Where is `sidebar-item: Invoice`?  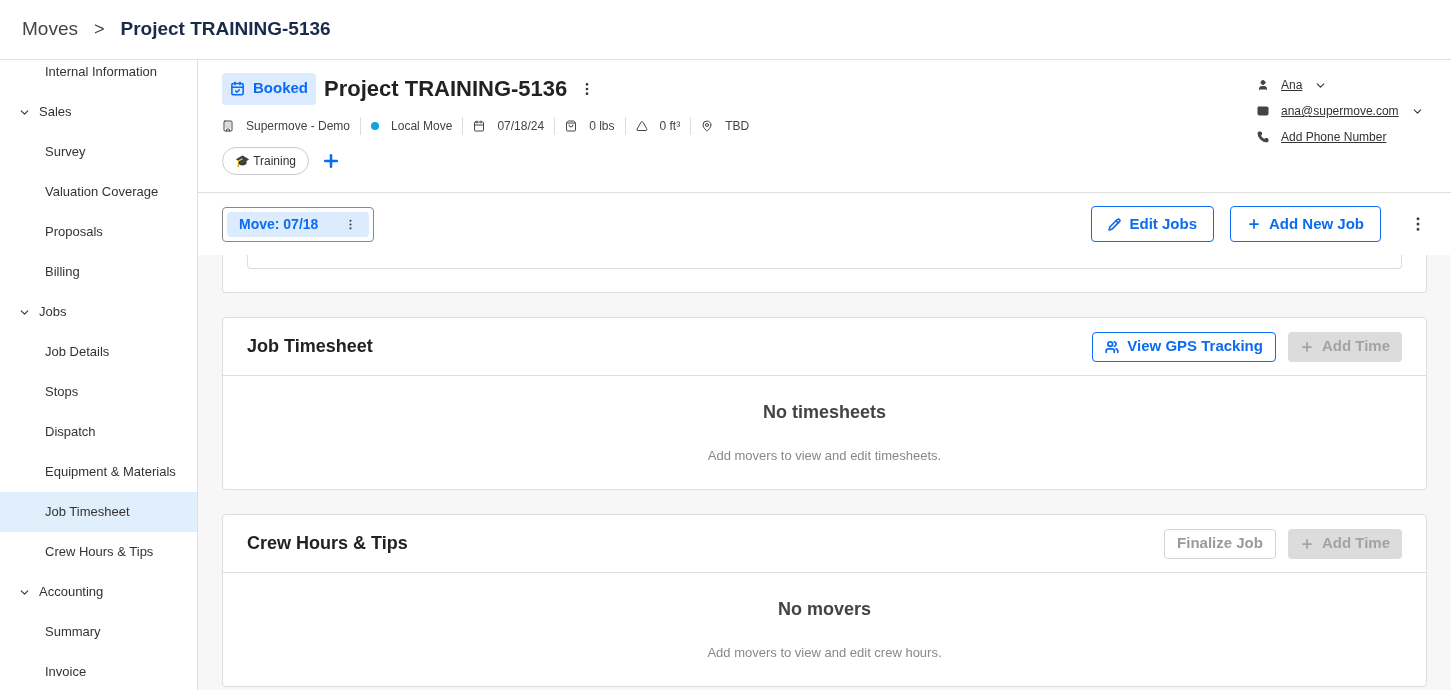
sidebar-item: Invoice is located at coordinates (98, 671).